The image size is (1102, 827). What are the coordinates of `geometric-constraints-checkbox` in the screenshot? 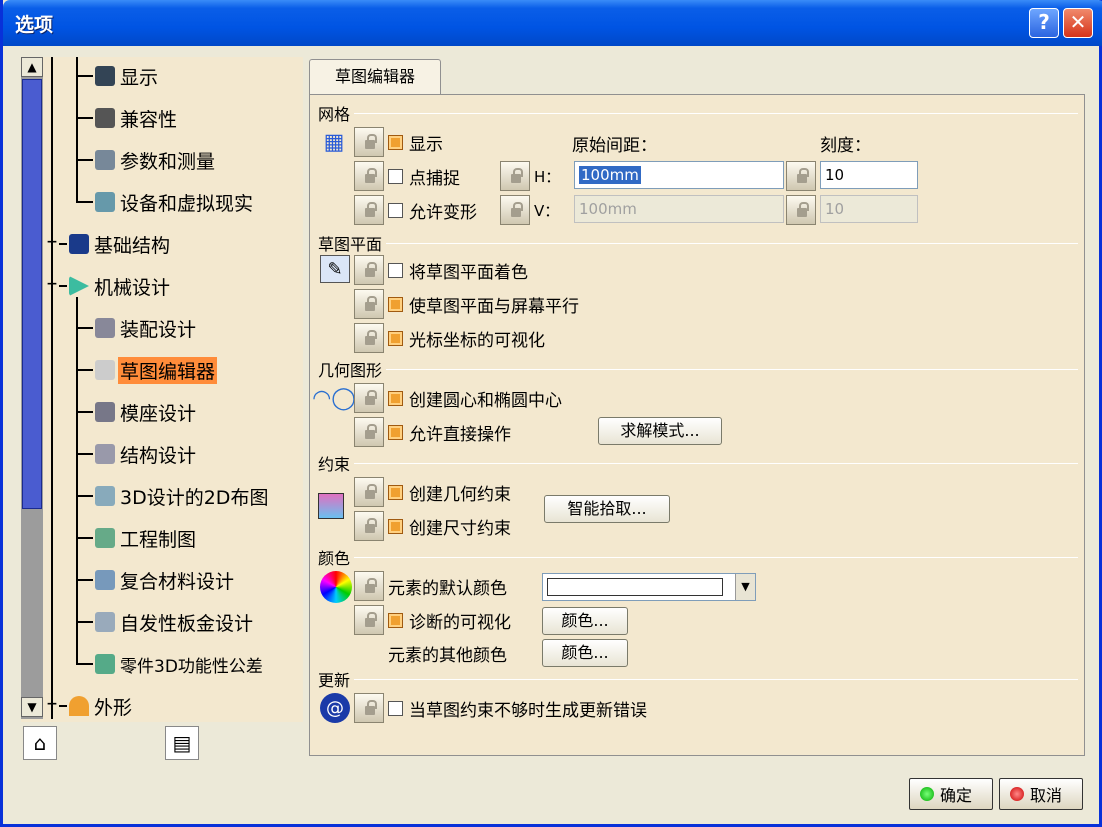 It's located at (395, 492).